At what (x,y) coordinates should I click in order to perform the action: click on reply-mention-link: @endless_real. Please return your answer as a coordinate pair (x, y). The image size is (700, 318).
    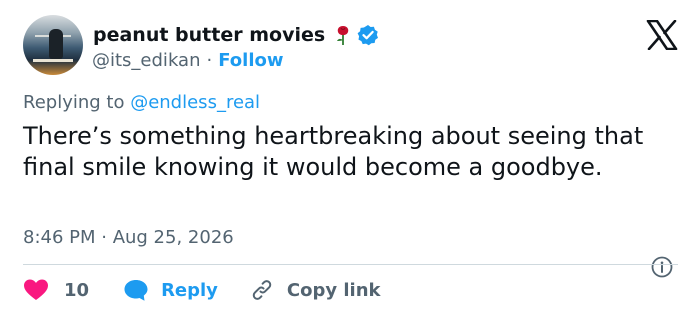
    Looking at the image, I should click on (195, 102).